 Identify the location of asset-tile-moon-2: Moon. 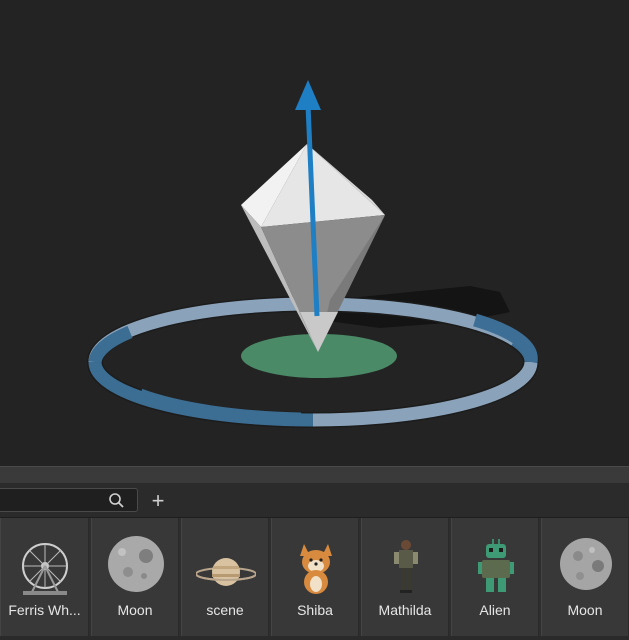
(585, 579).